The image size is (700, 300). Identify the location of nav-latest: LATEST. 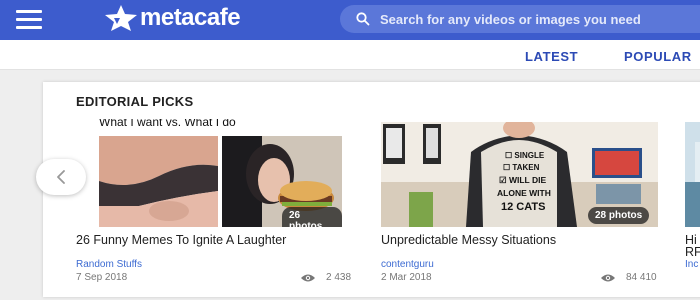
(551, 56).